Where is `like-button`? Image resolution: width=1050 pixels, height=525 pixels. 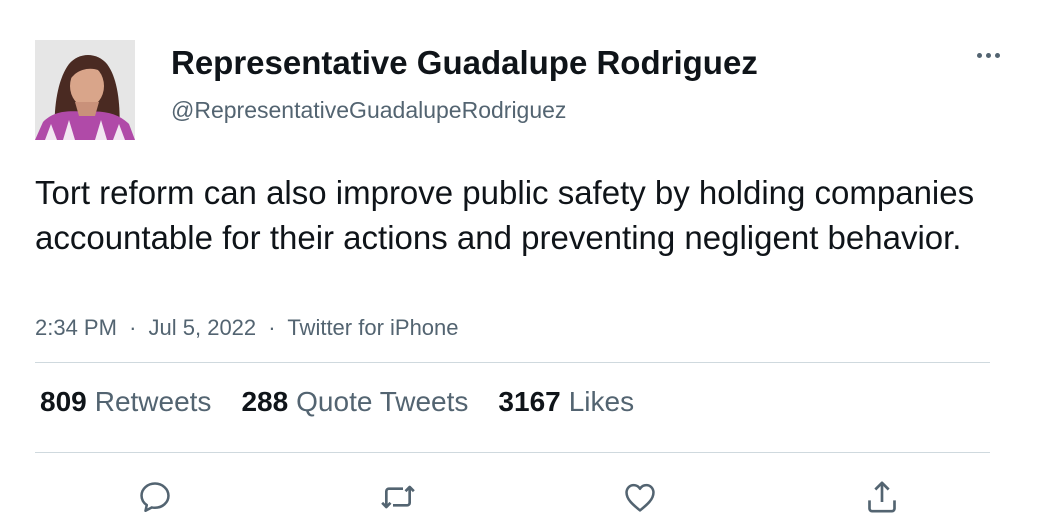
like-button is located at coordinates (640, 497).